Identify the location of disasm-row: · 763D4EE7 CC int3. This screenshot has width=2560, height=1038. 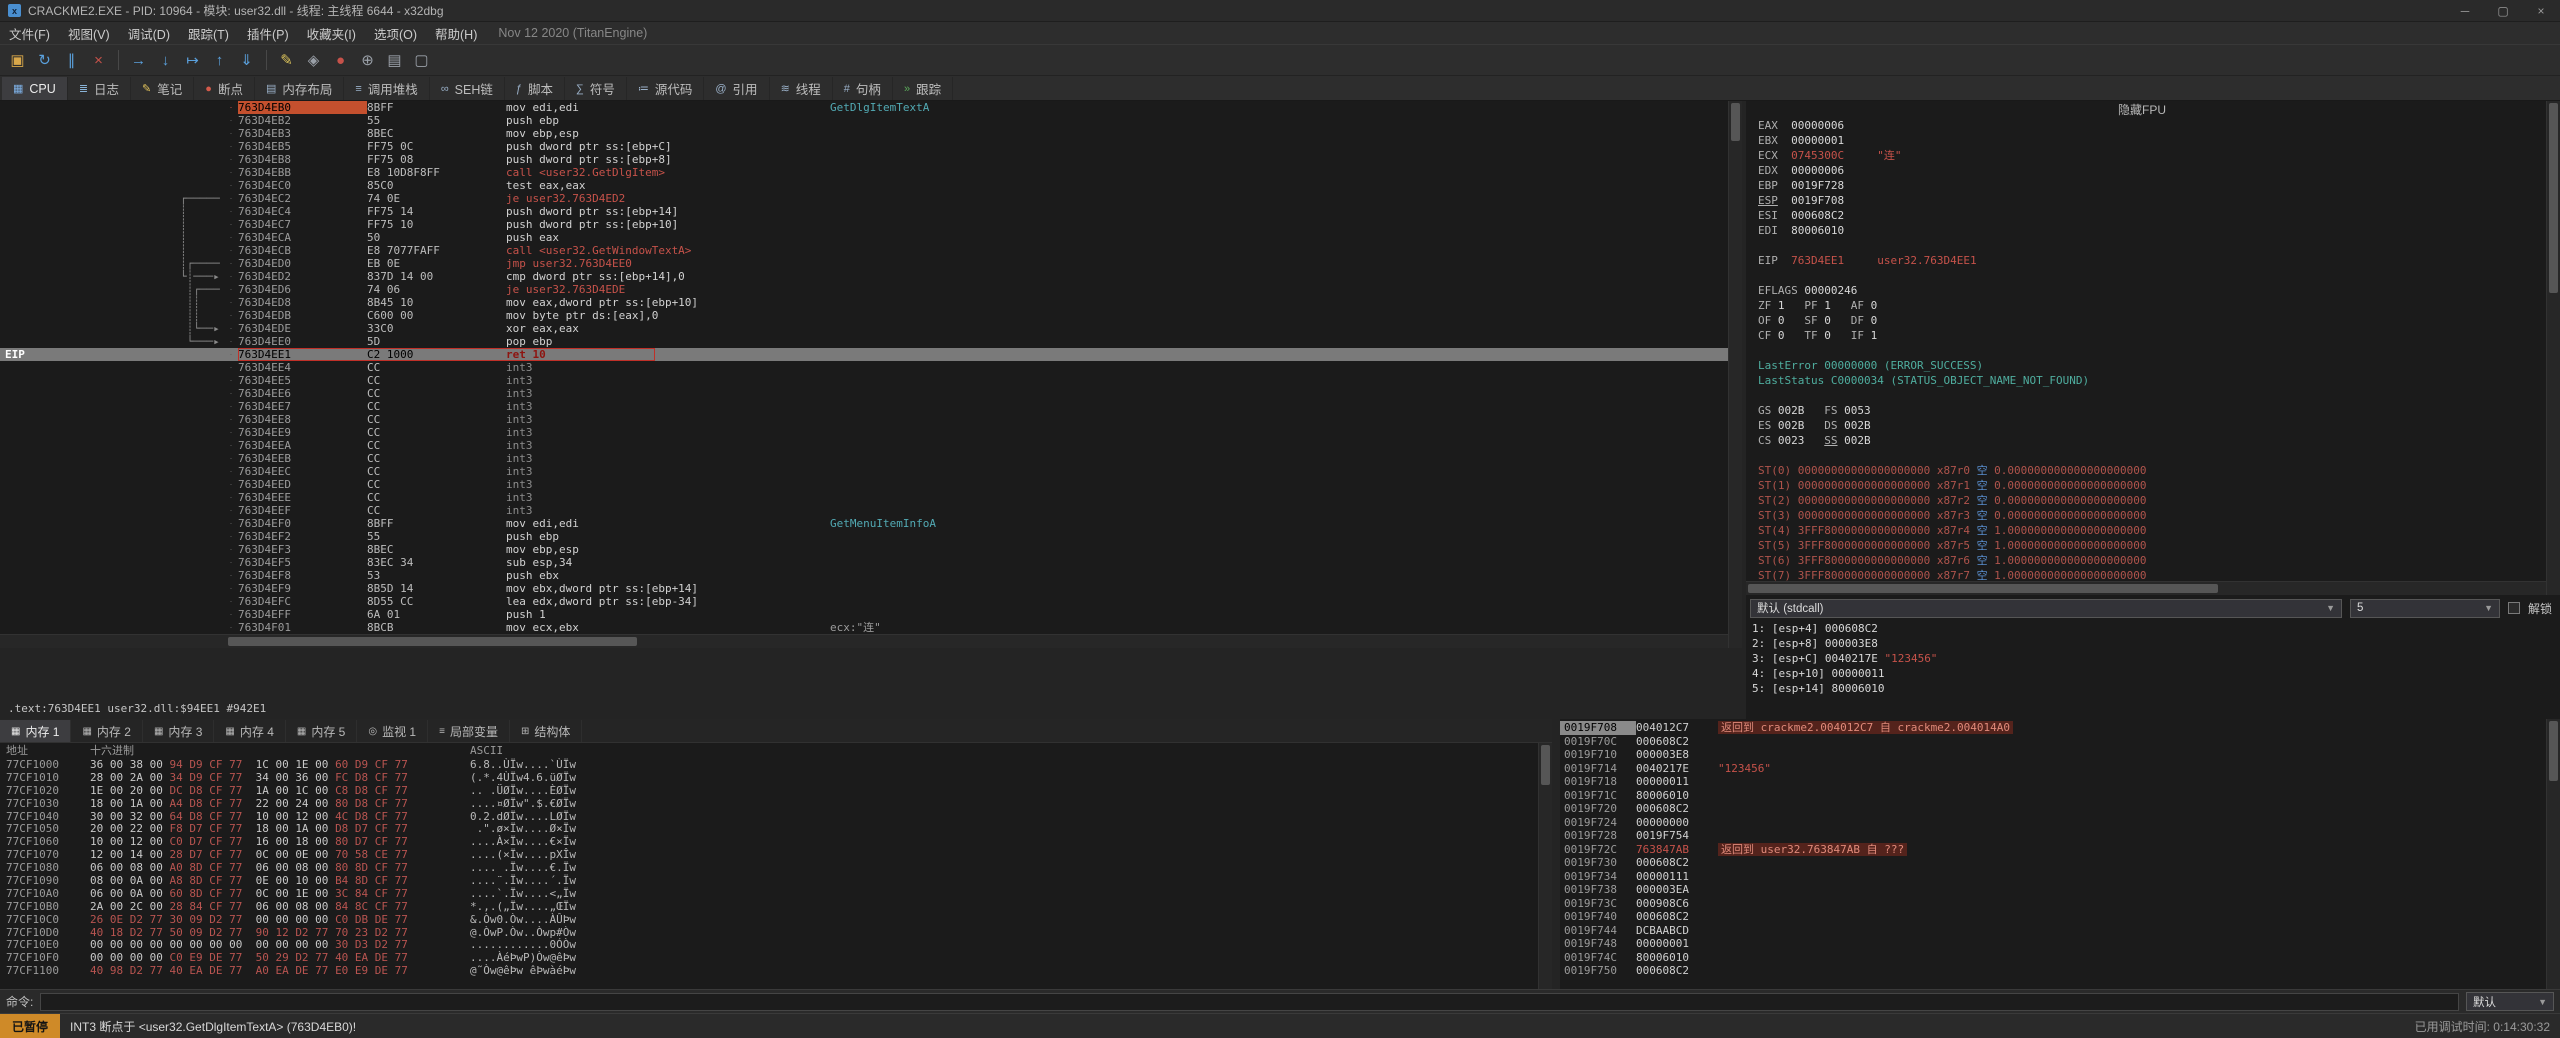
(864, 406).